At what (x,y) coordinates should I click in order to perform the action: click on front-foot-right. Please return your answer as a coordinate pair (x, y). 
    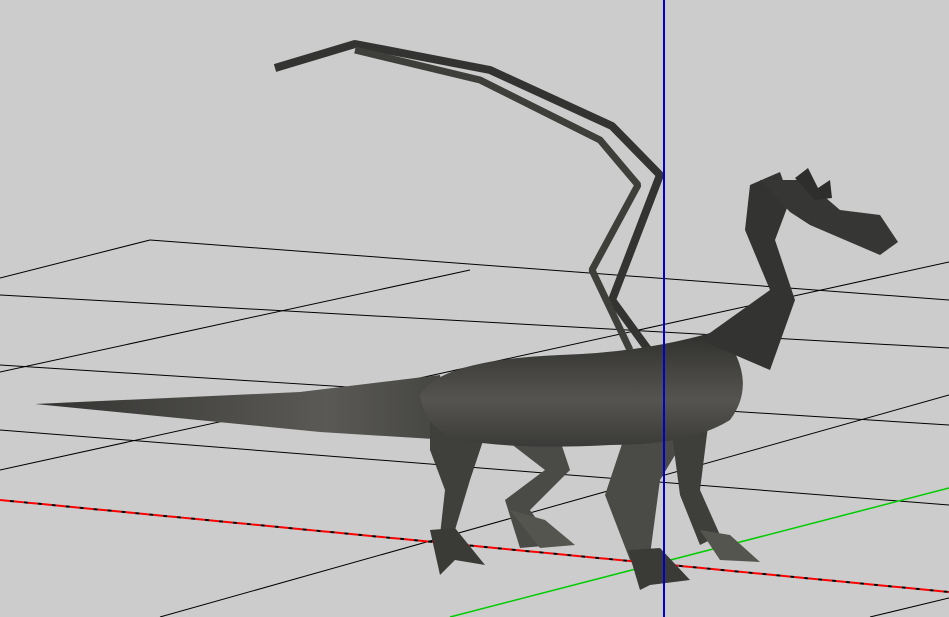
    Looking at the image, I should click on (730, 546).